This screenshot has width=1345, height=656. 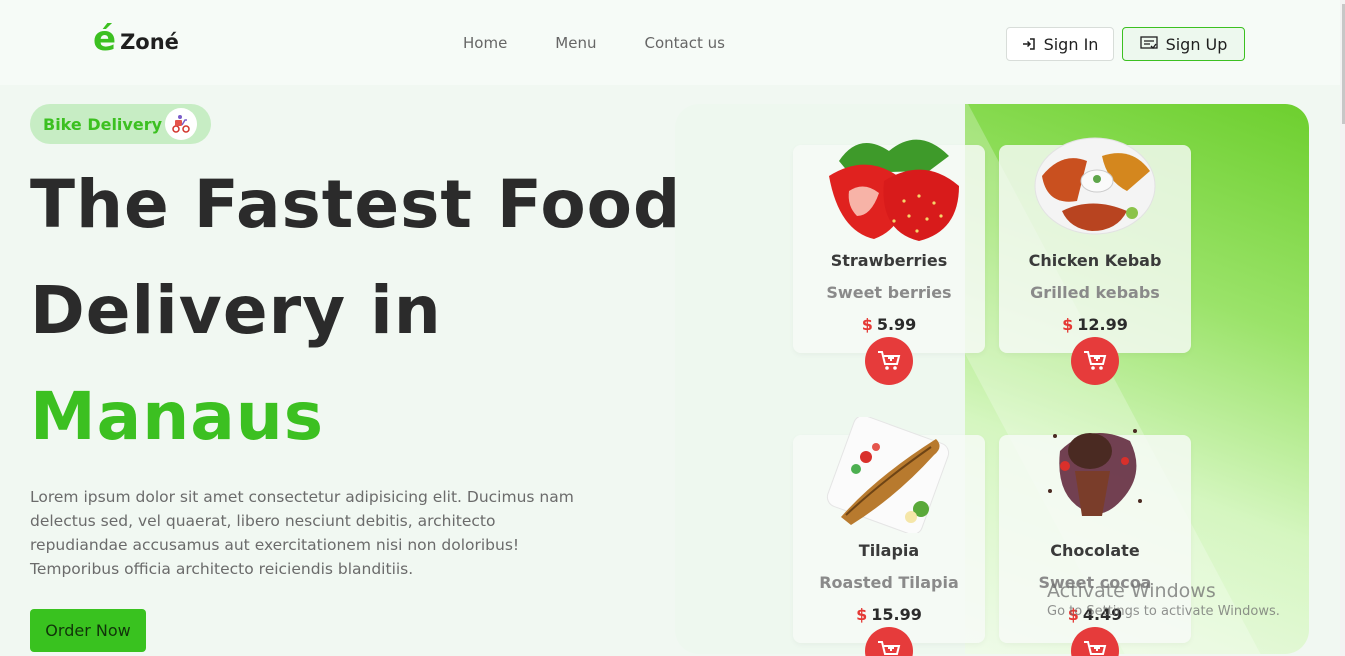 What do you see at coordinates (1028, 44) in the screenshot?
I see `login-icon` at bounding box center [1028, 44].